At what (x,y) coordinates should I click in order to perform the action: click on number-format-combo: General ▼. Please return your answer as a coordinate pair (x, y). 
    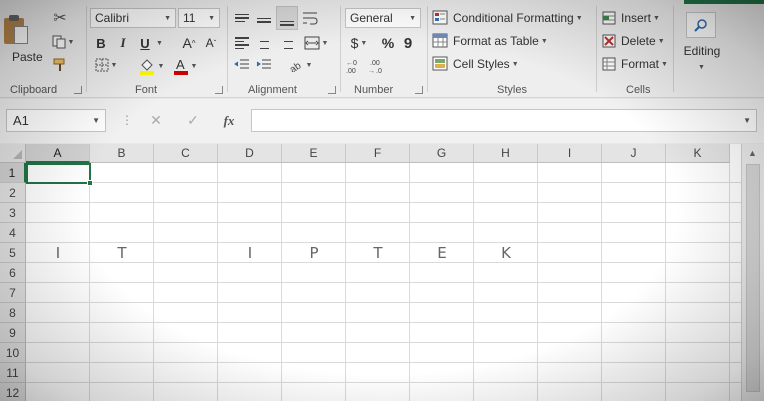
    Looking at the image, I should click on (383, 18).